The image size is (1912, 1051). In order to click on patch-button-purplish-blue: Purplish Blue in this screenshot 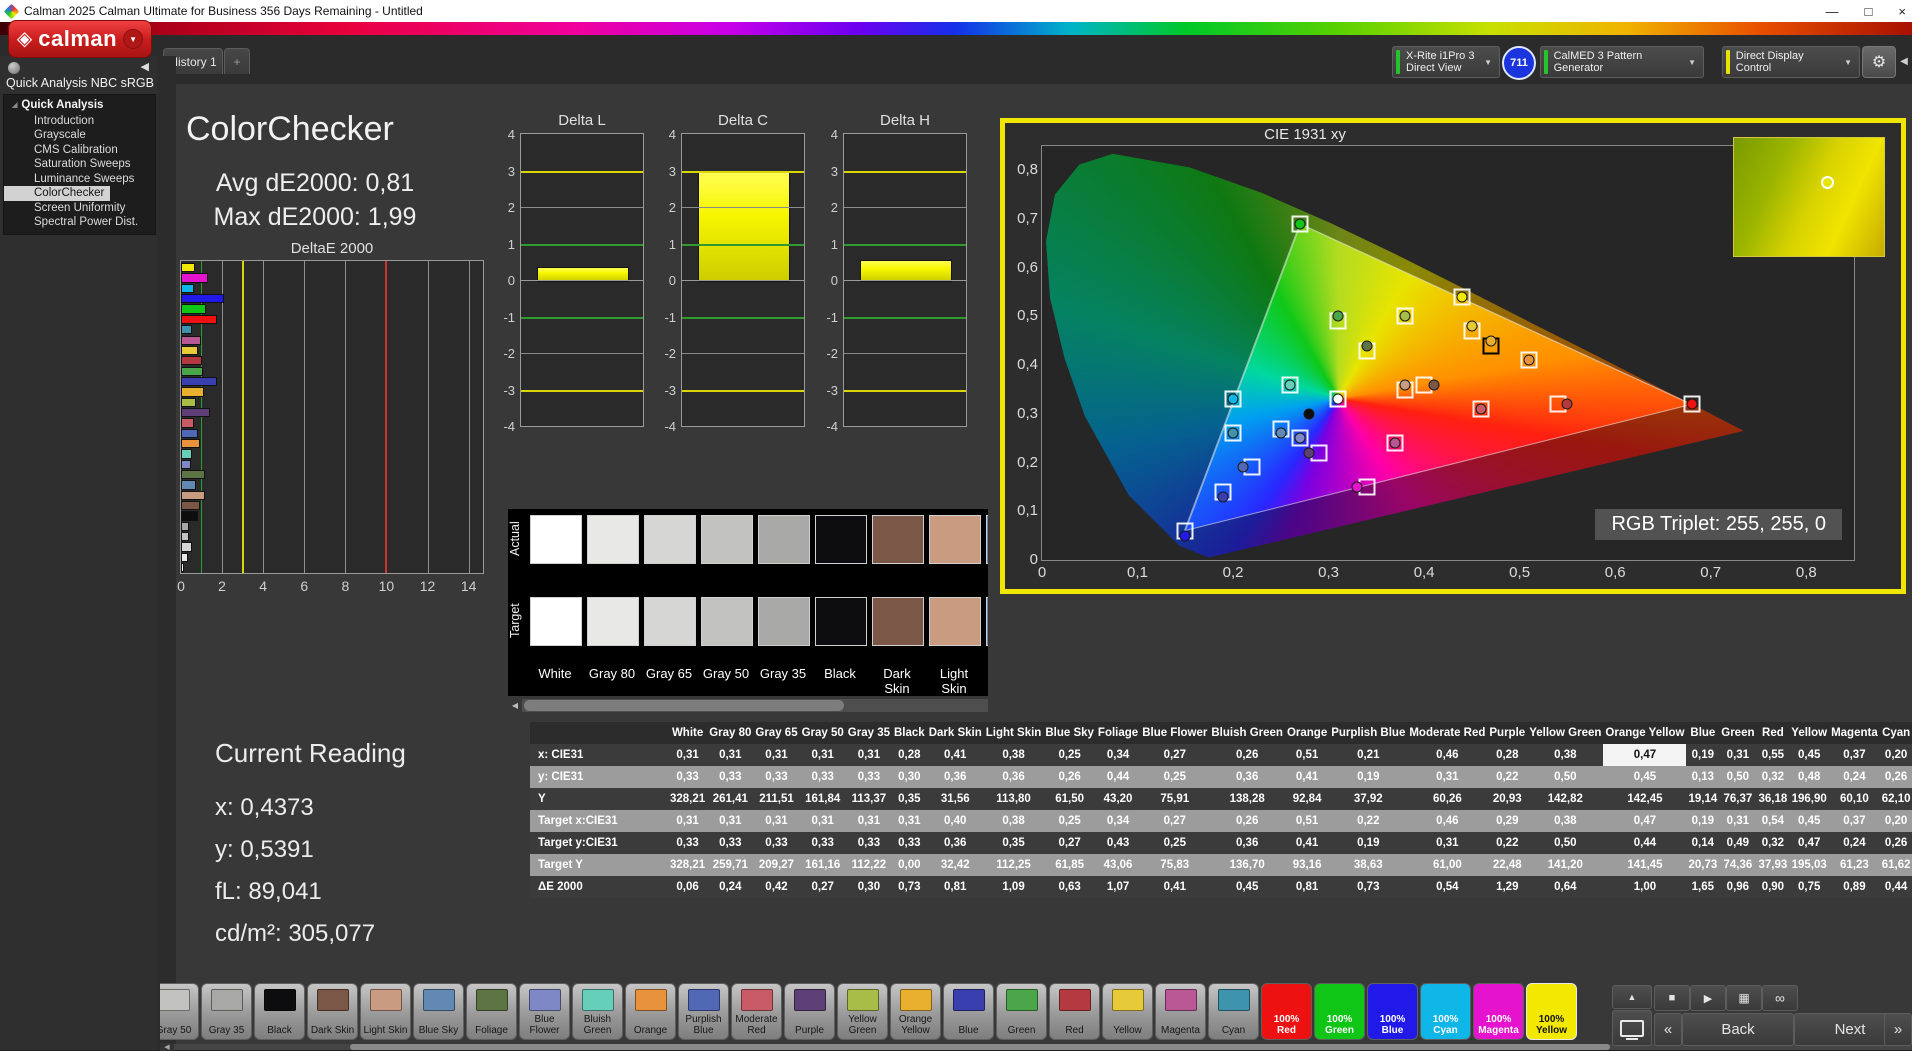, I will do `click(703, 1011)`.